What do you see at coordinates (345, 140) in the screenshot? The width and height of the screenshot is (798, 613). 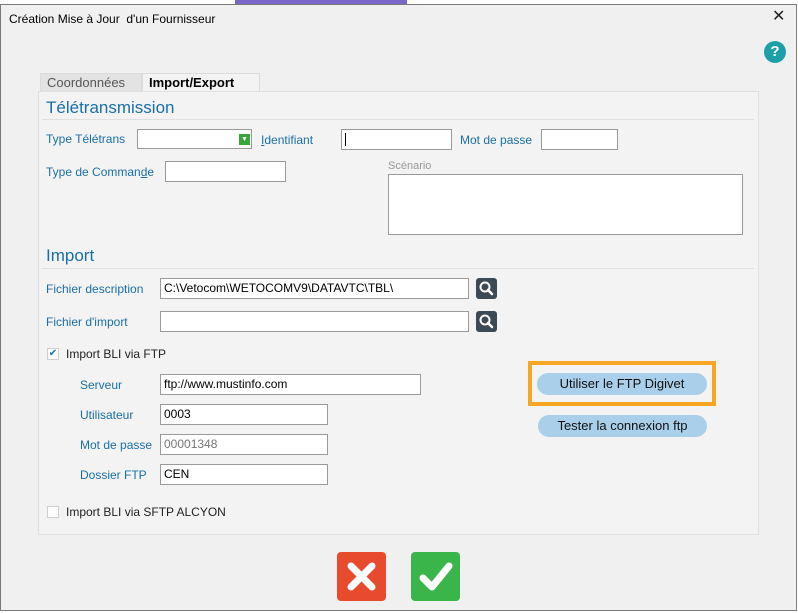 I see `text-cursor` at bounding box center [345, 140].